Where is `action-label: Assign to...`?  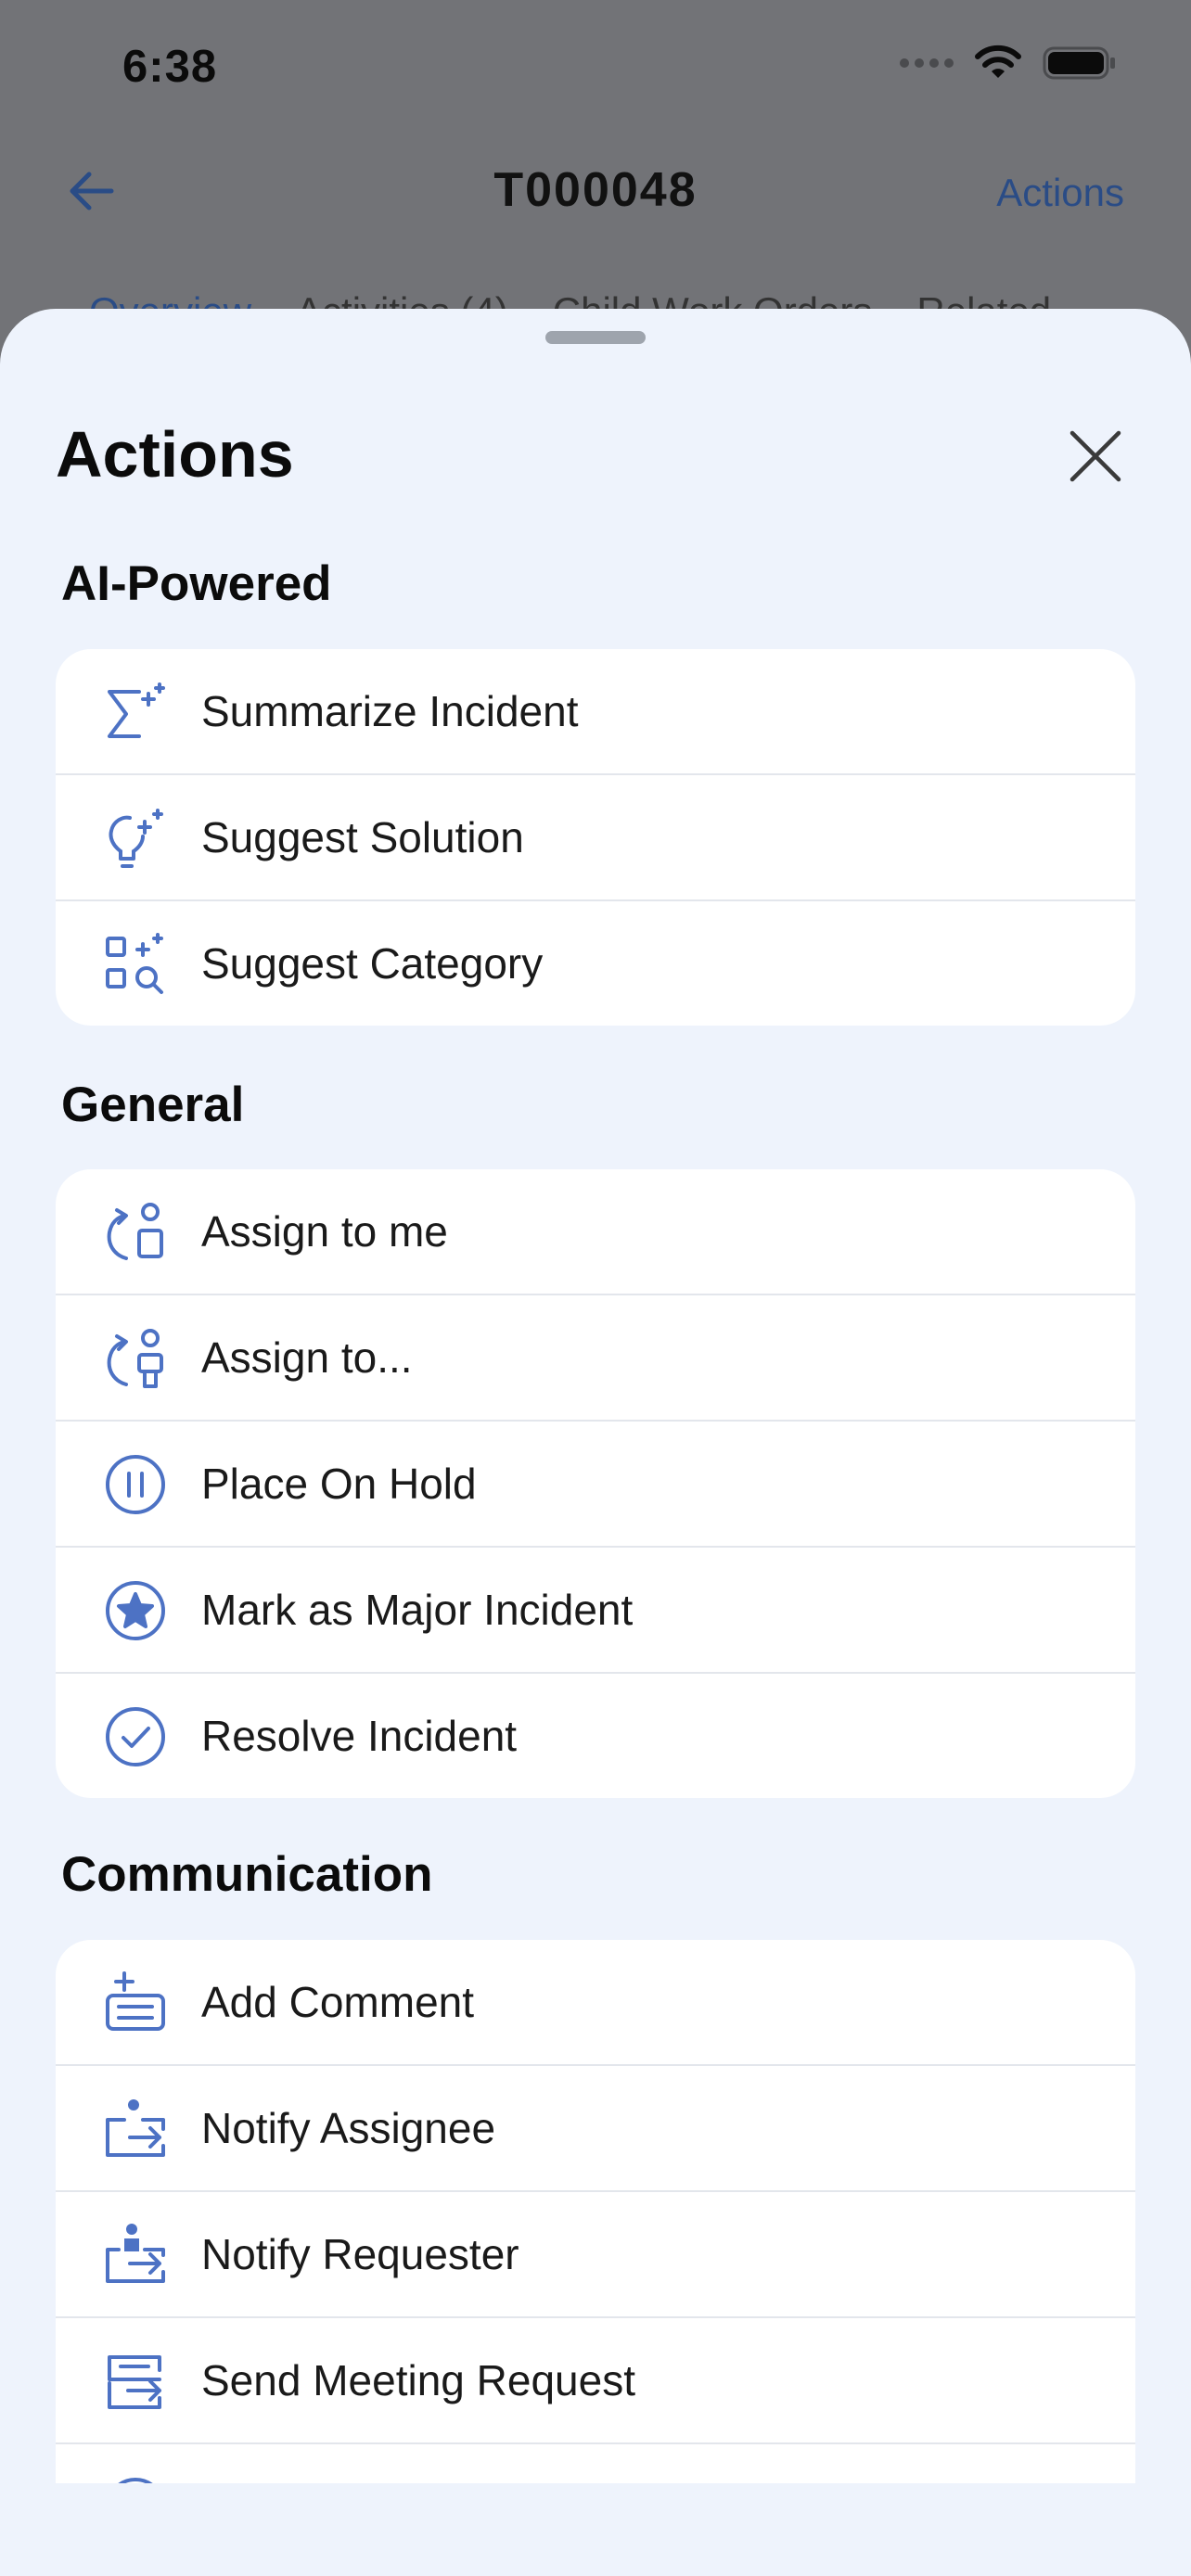 action-label: Assign to... is located at coordinates (307, 1357).